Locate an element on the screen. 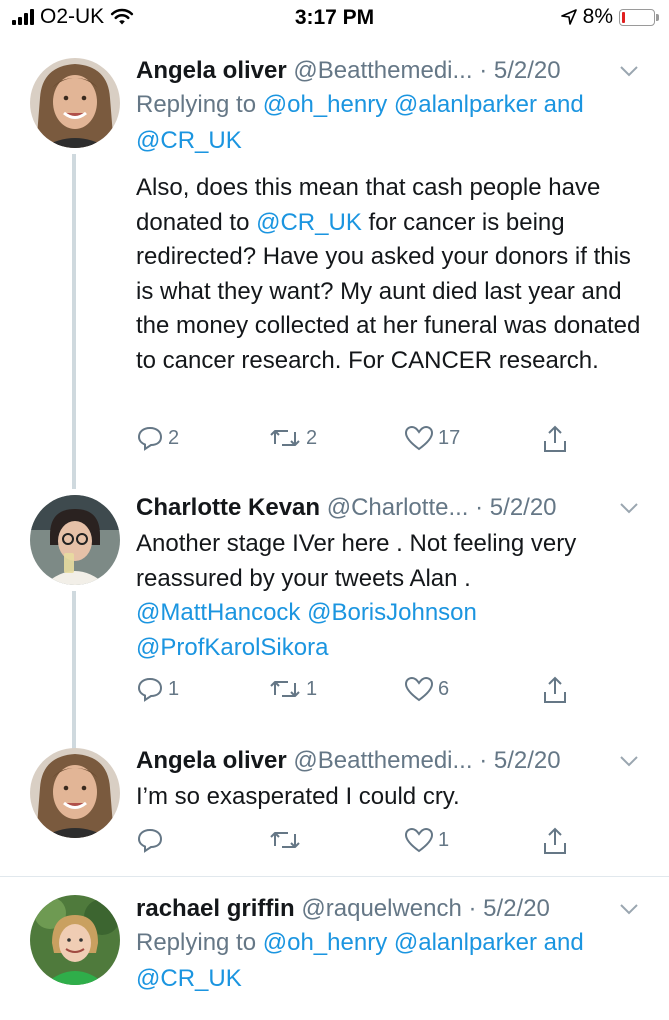  tweet-actions: 1 1 6 is located at coordinates (392, 692).